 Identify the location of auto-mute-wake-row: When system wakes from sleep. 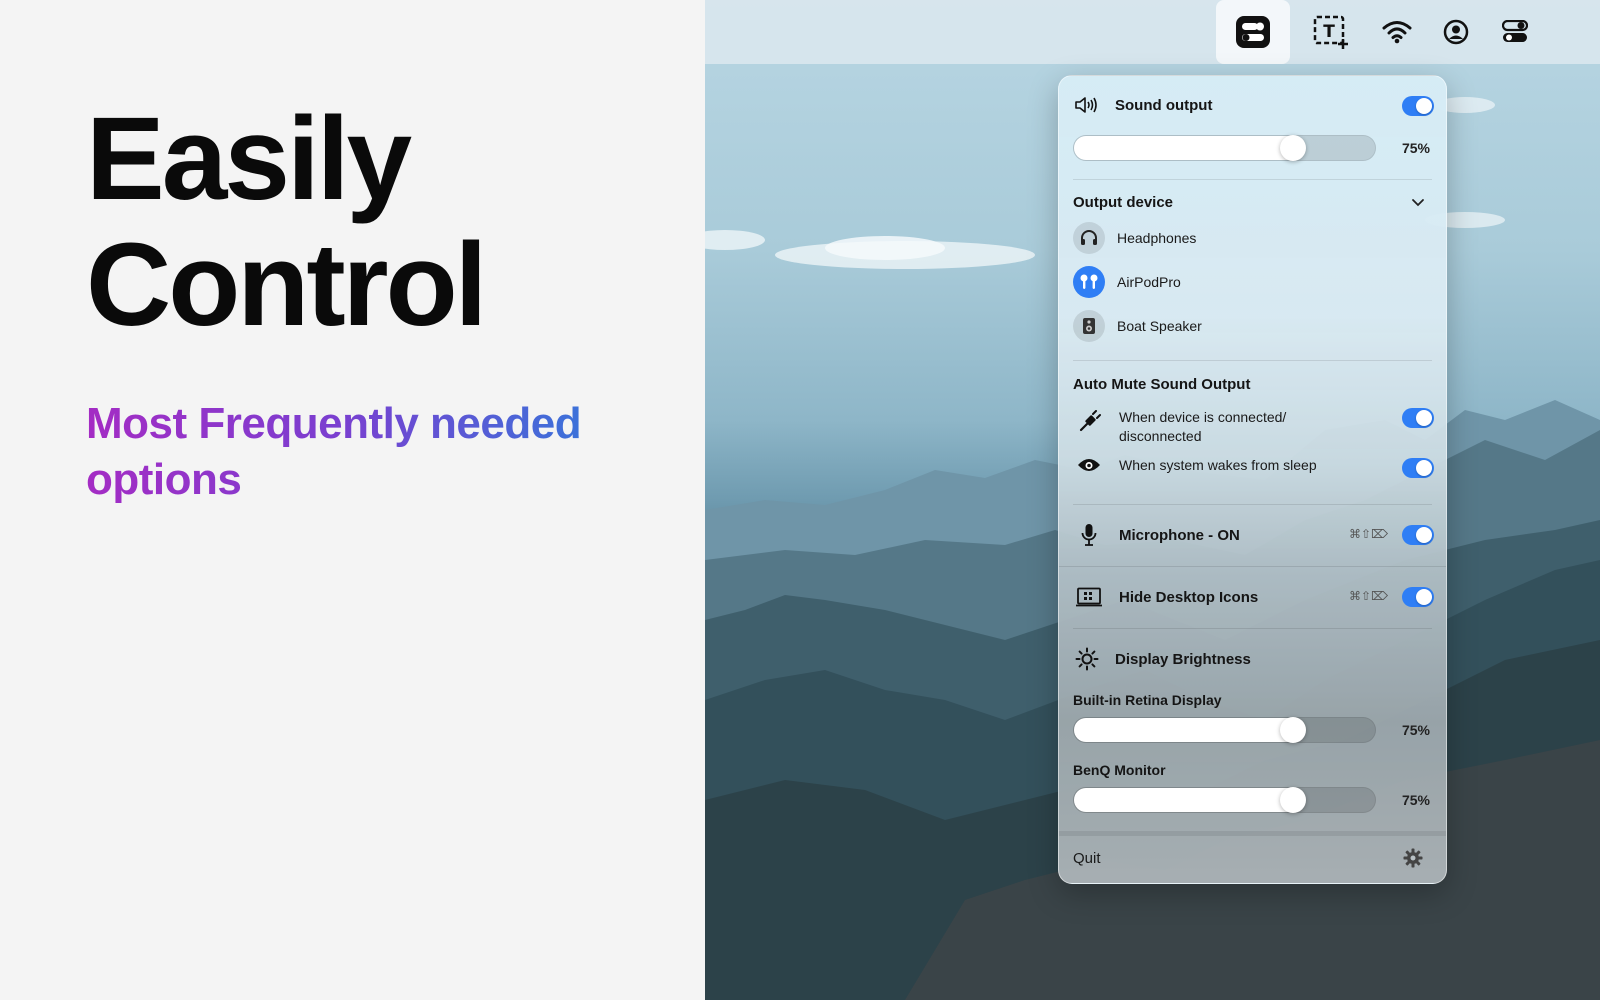
(1252, 465).